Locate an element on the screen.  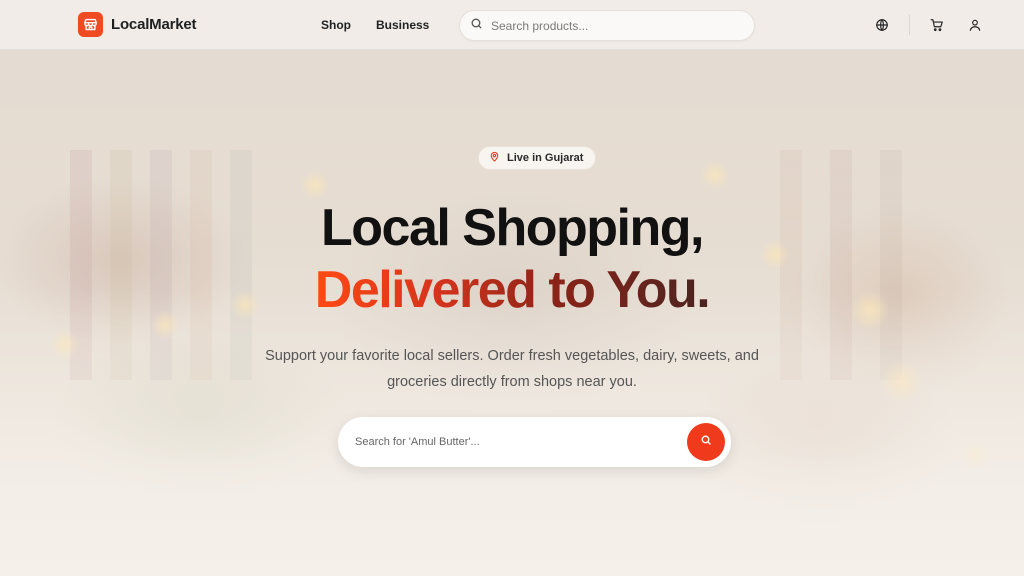
nav-link-business: Business is located at coordinates (402, 25).